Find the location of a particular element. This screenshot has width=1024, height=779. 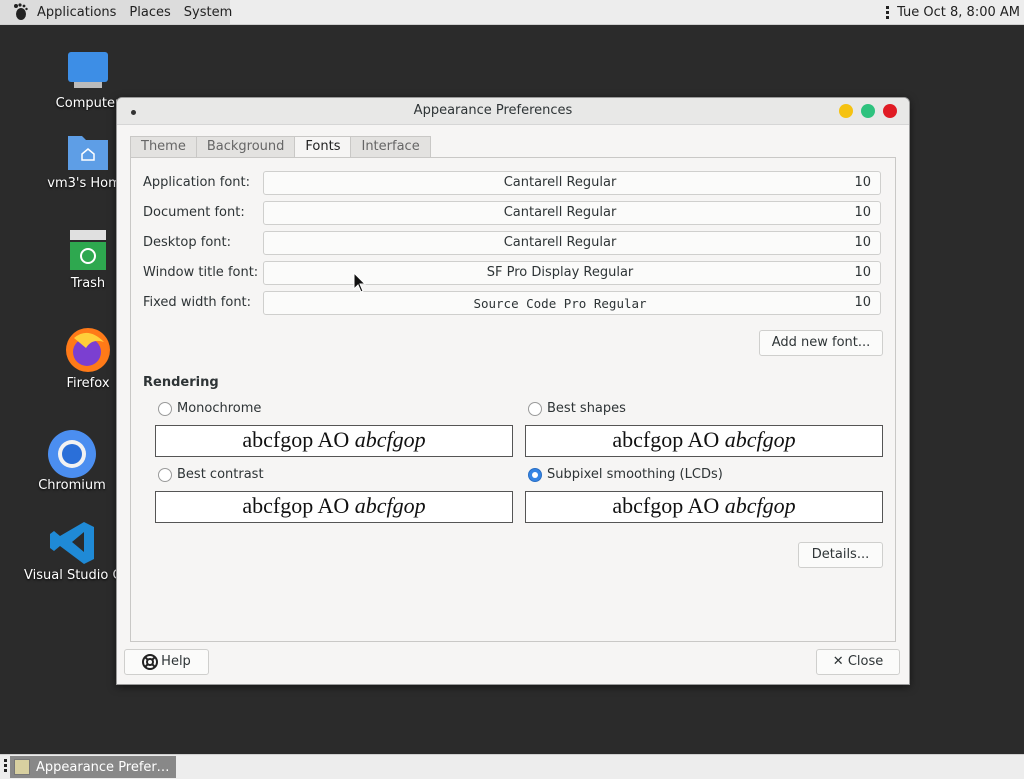

font-label: Application font: is located at coordinates (197, 182).